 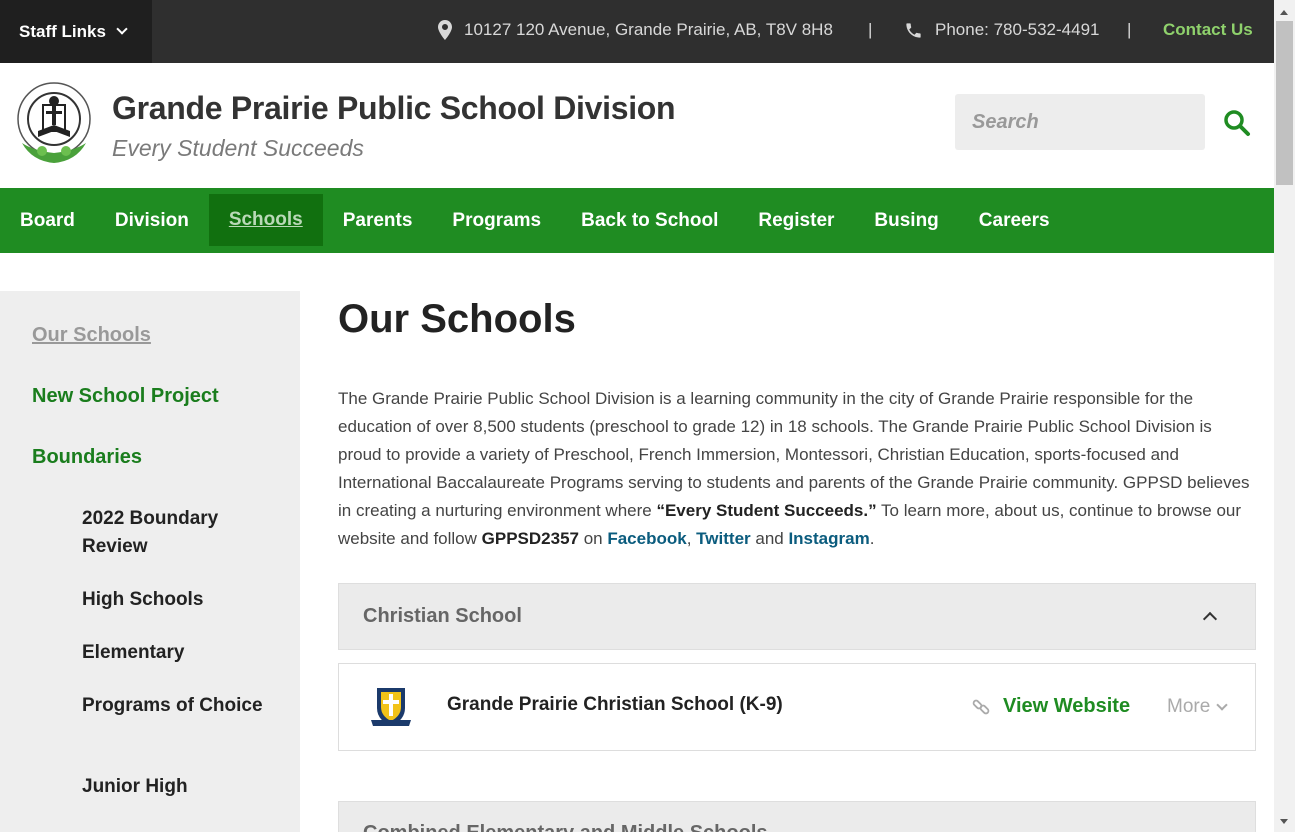 What do you see at coordinates (1017, 29) in the screenshot?
I see `phone-text: Phone: 780-532-4491` at bounding box center [1017, 29].